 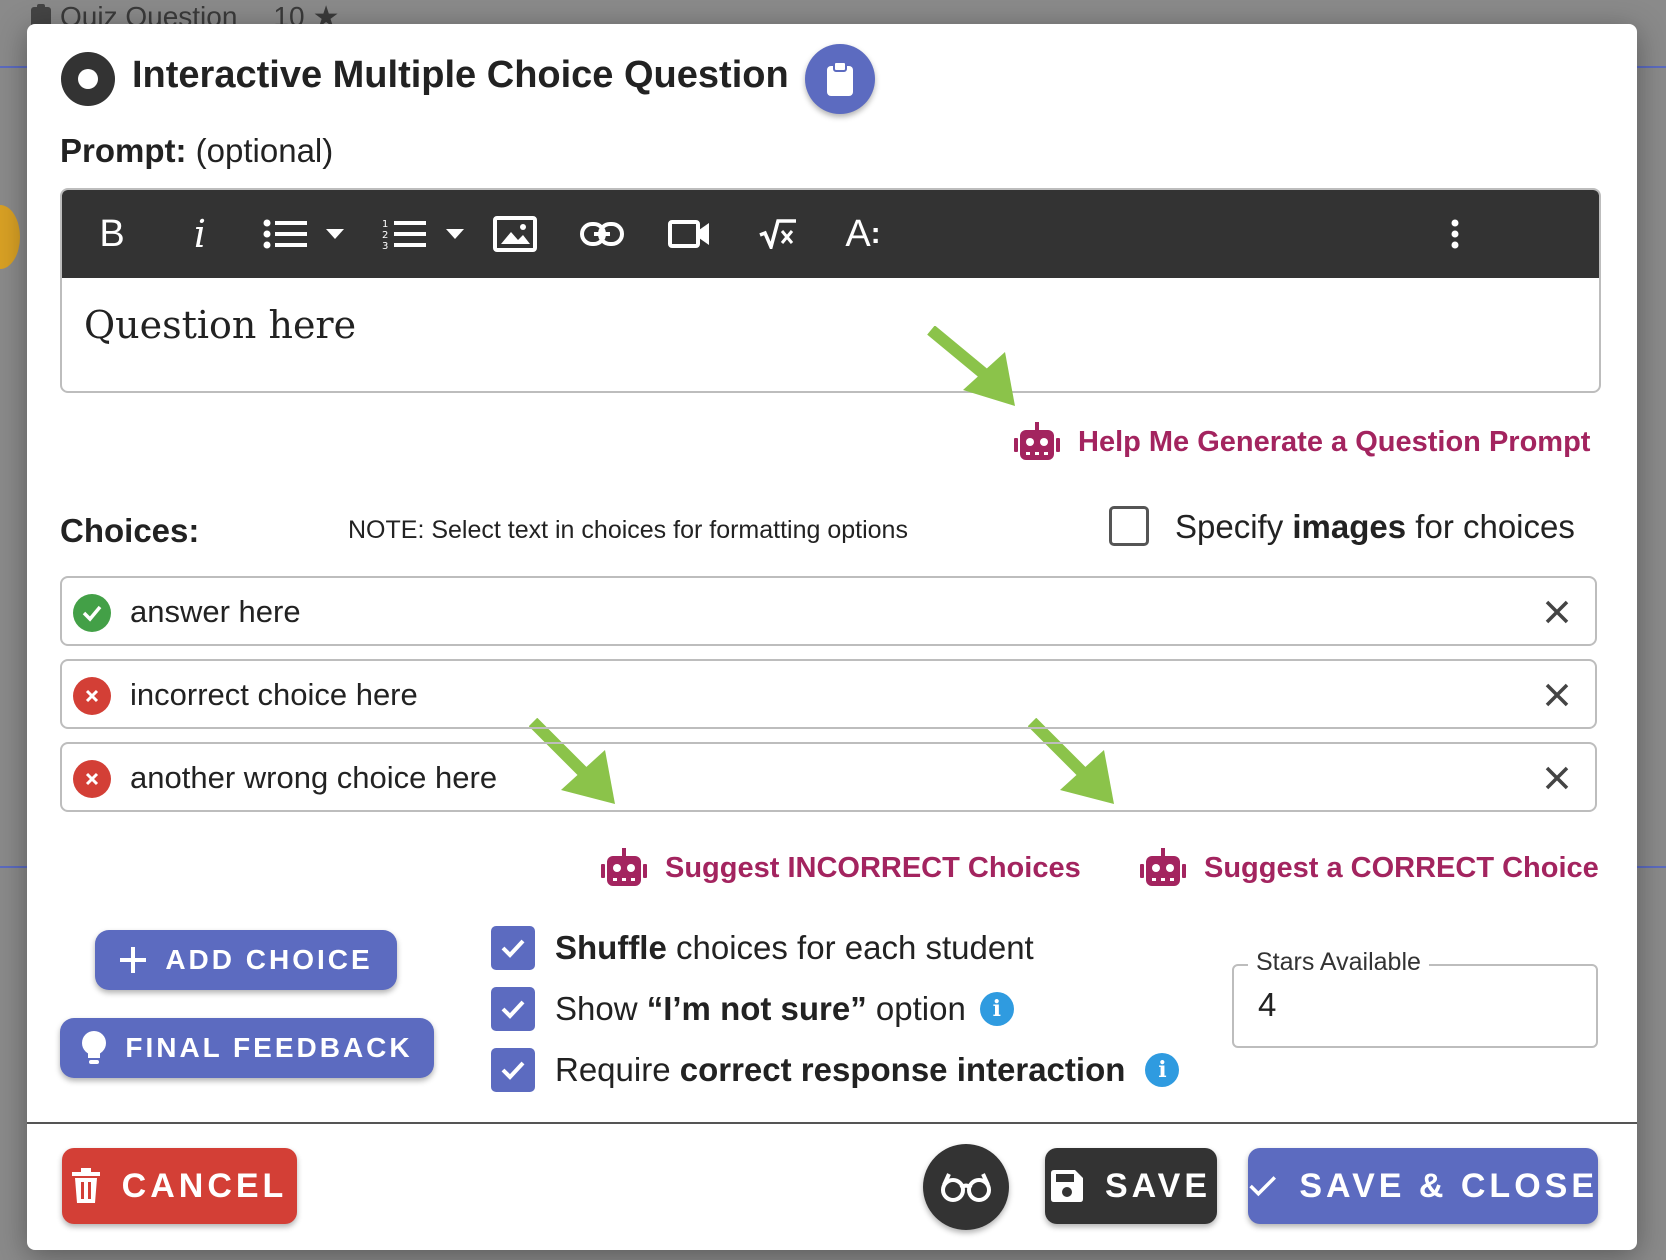 I want to click on choice-text: answer here, so click(x=215, y=612).